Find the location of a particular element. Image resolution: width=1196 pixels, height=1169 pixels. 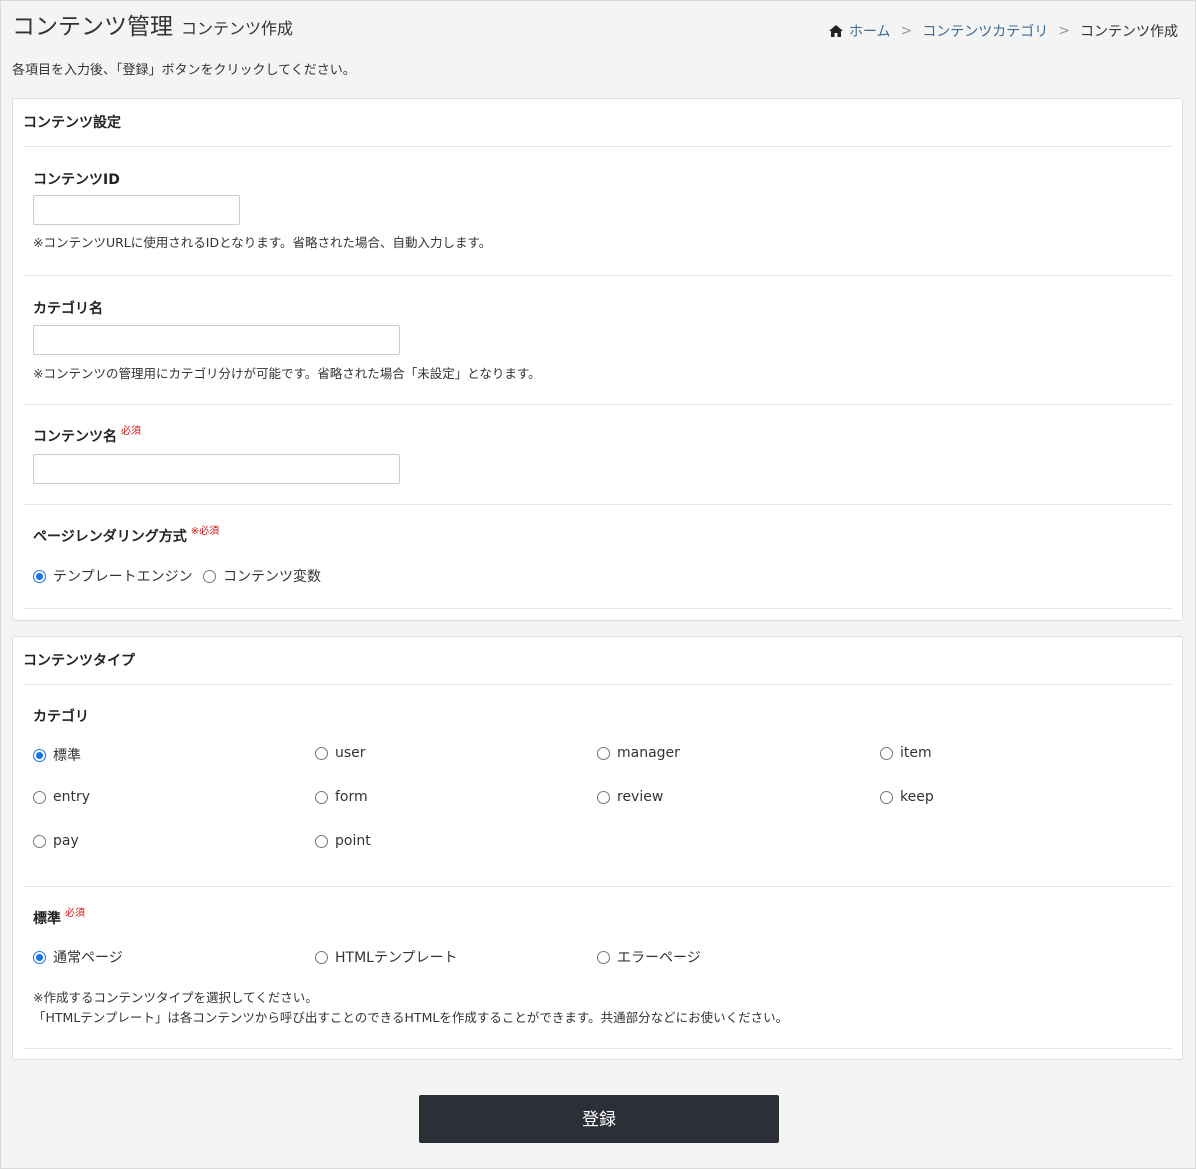

required-badge: ※必須 is located at coordinates (205, 531).